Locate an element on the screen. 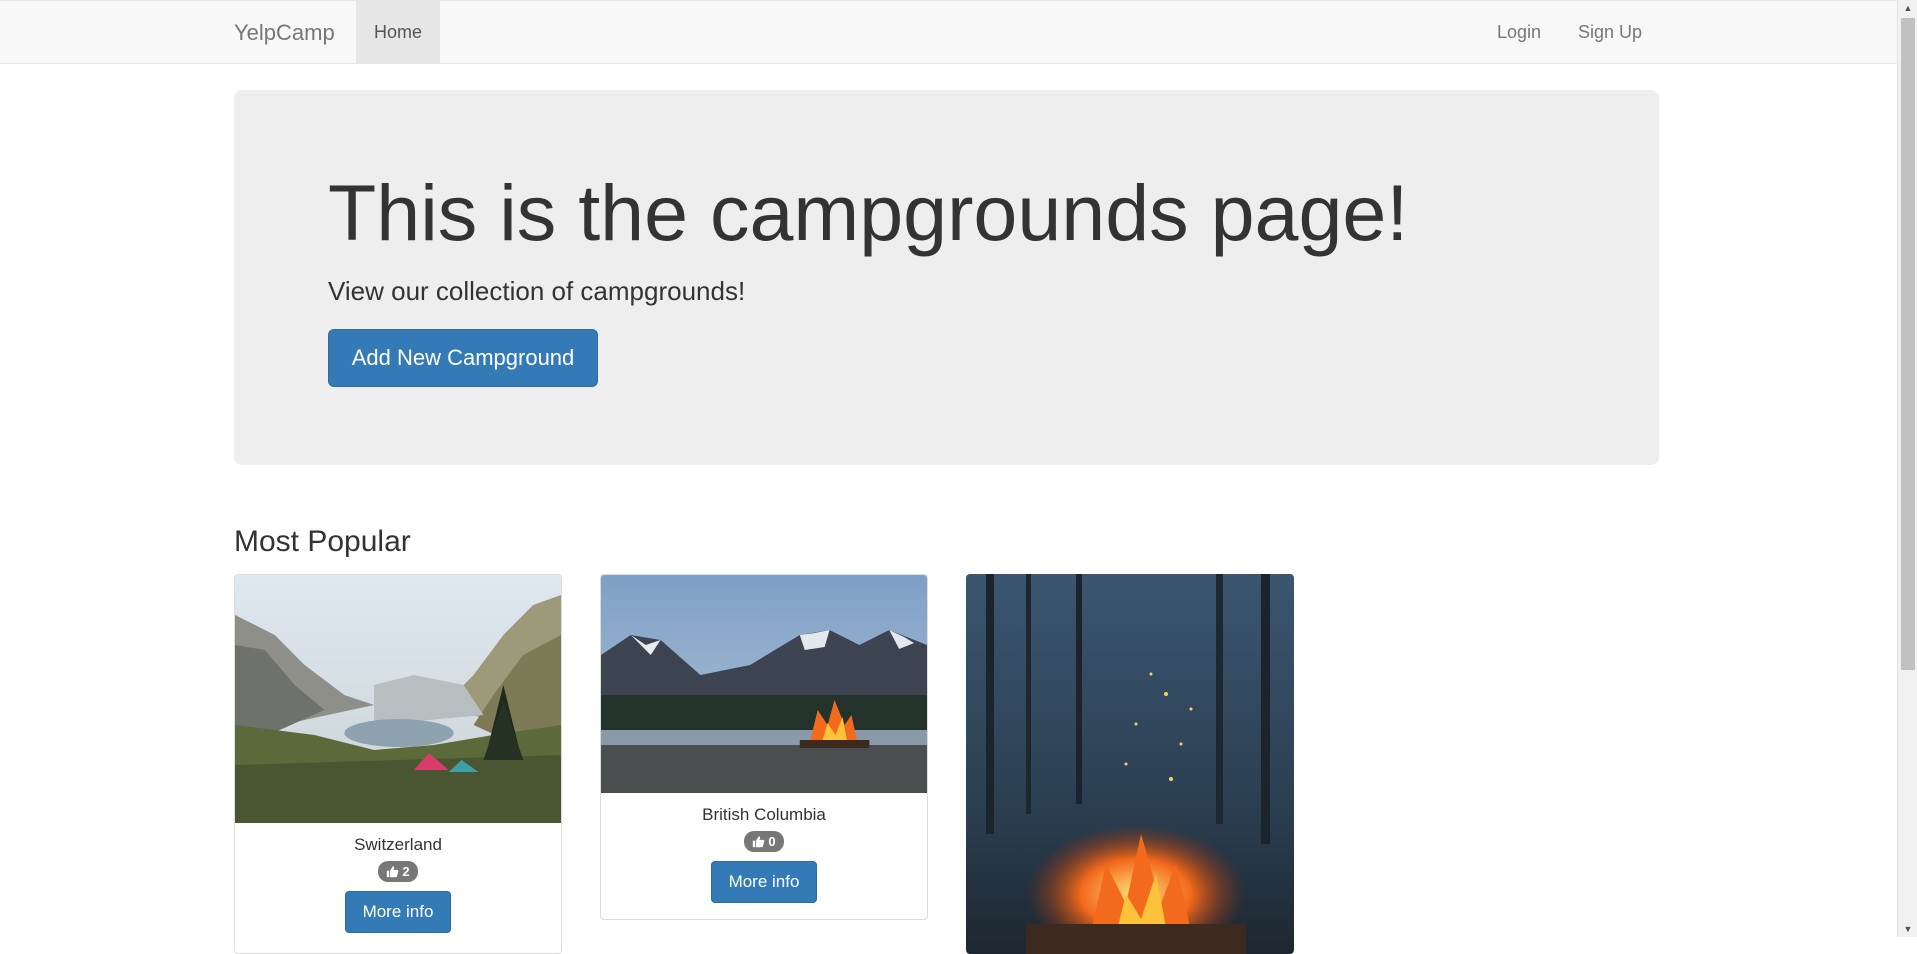 The height and width of the screenshot is (954, 1917). scroll-down-arrow-icon: ▼ is located at coordinates (1907, 929).